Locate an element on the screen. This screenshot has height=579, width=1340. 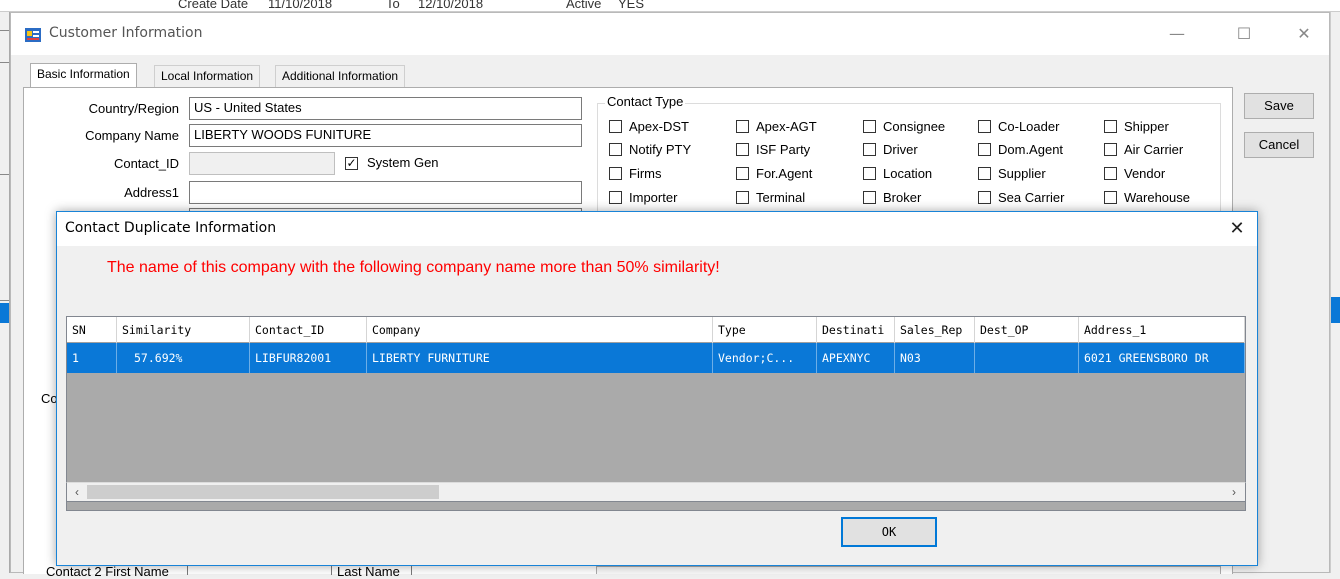
background-selected-row-right is located at coordinates (1335, 310).